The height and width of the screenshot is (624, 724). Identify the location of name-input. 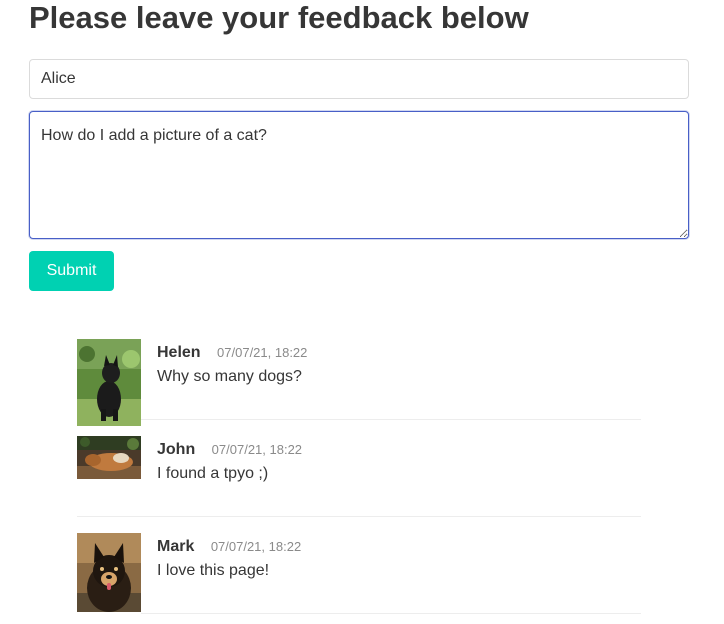
(359, 79).